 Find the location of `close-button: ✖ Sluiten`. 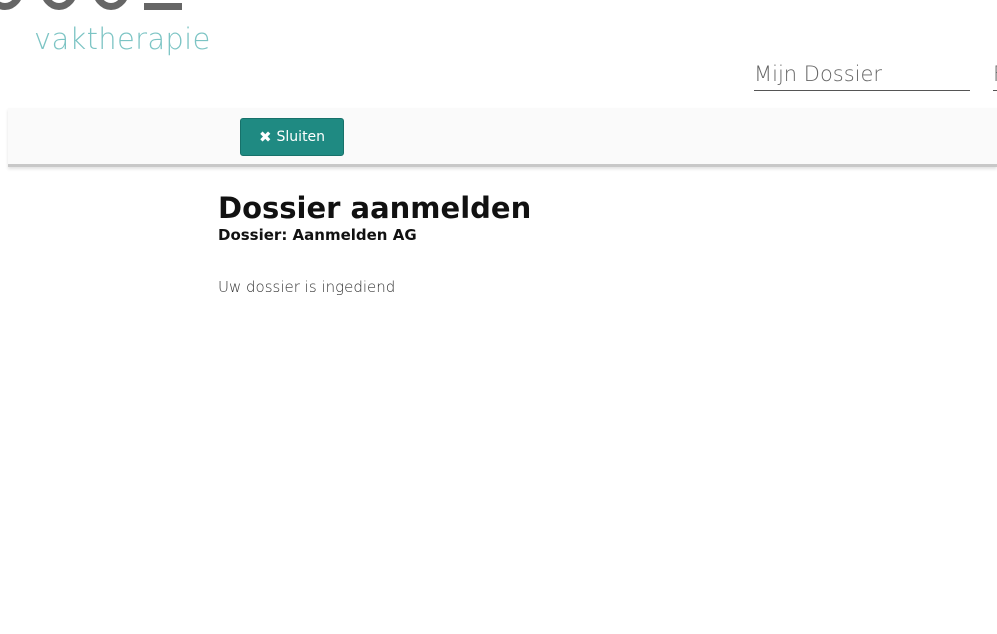

close-button: ✖ Sluiten is located at coordinates (292, 137).